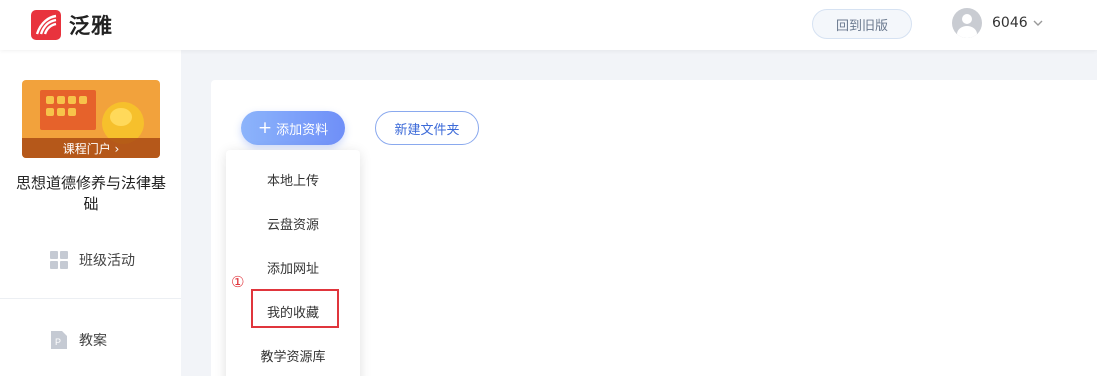 This screenshot has height=376, width=1097. I want to click on sidebar-item-class-activities: 班级活动, so click(92, 260).